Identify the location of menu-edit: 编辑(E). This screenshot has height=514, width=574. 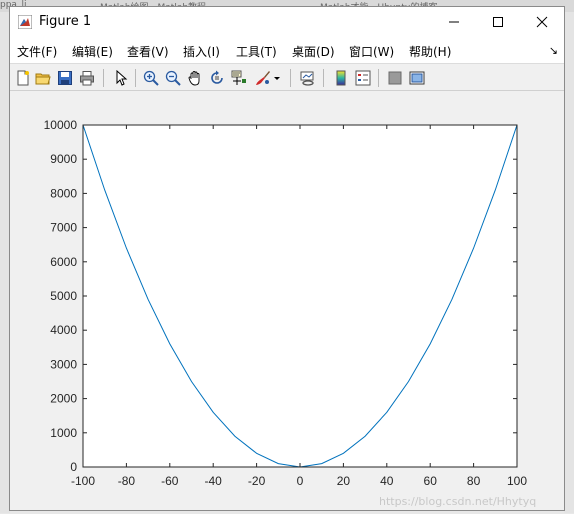
(92, 51).